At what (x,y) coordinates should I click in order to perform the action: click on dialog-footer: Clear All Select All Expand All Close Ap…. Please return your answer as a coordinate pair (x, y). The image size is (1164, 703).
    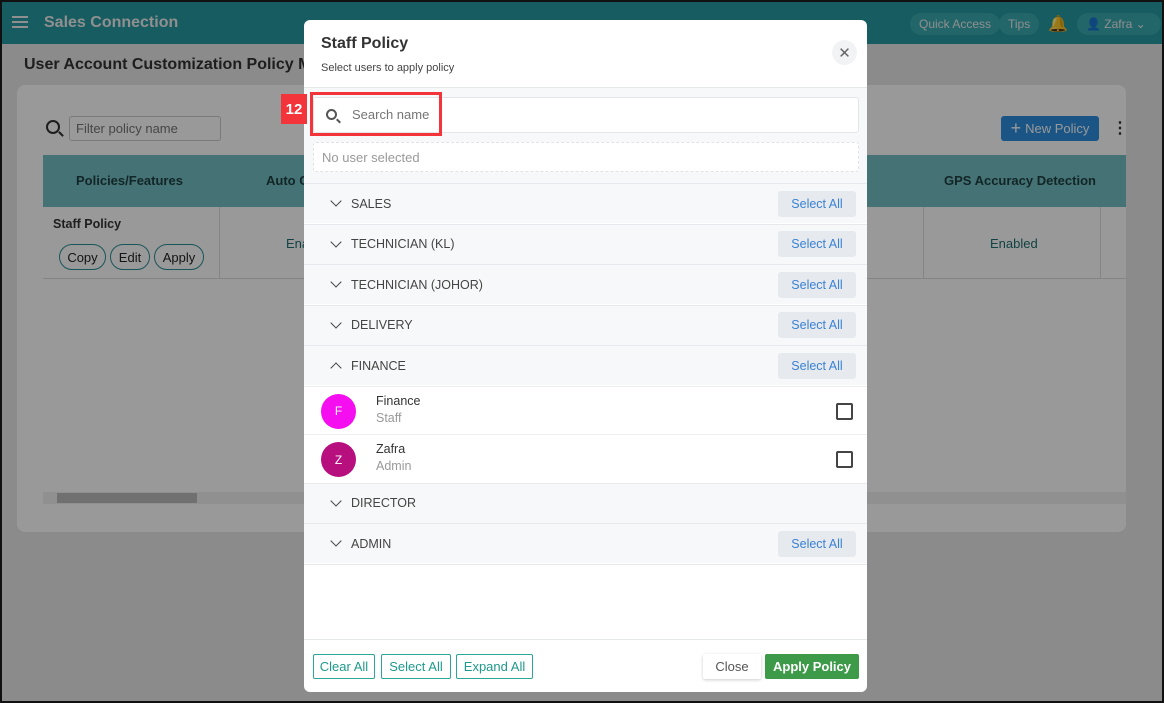
    Looking at the image, I should click on (585, 665).